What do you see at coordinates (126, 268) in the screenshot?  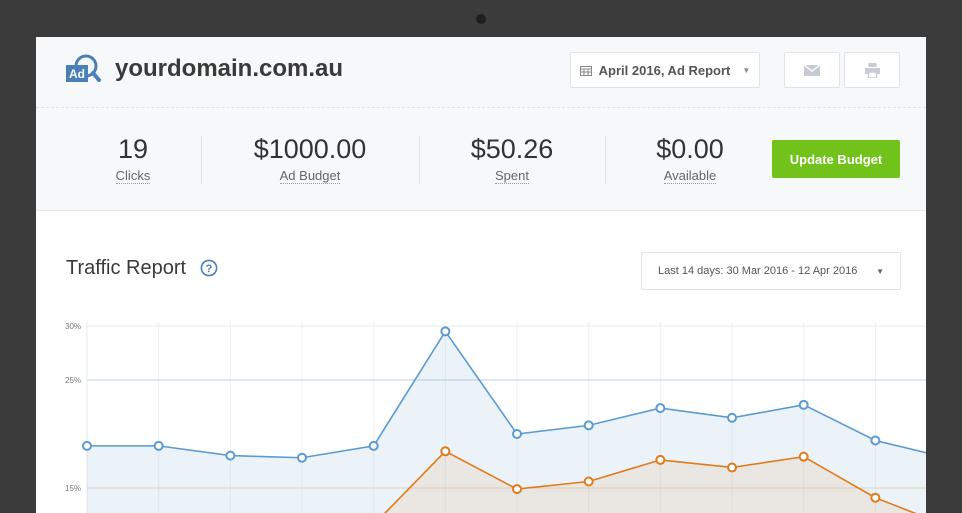 I see `traffic-report-title: Traffic Report` at bounding box center [126, 268].